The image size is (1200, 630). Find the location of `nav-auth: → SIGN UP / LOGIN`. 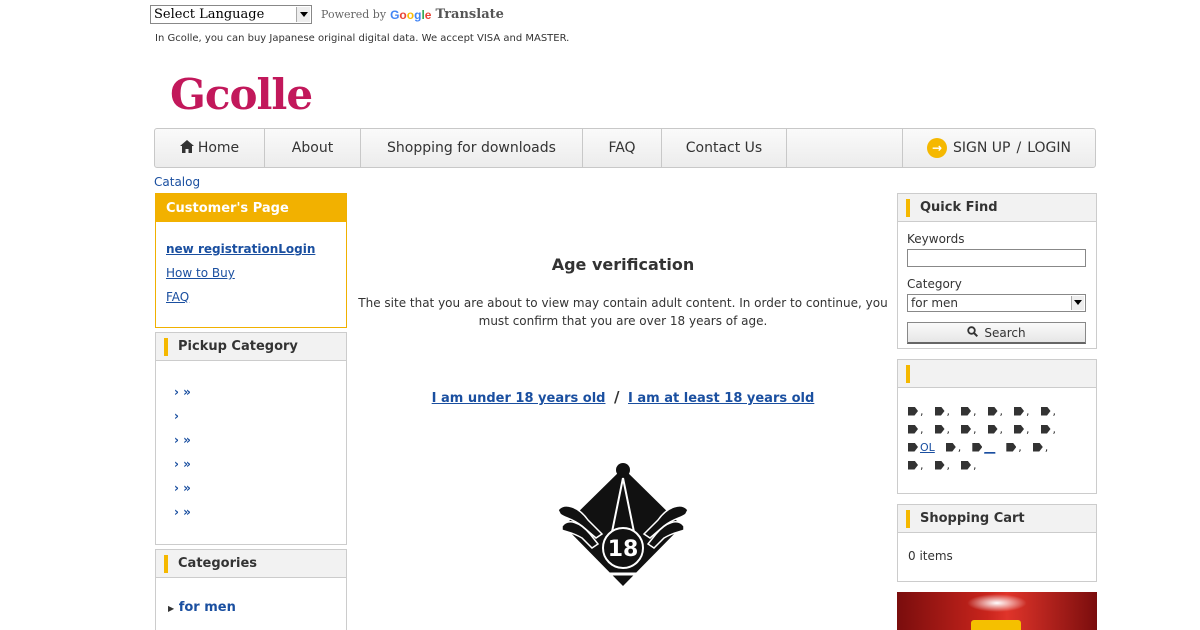

nav-auth: → SIGN UP / LOGIN is located at coordinates (999, 148).